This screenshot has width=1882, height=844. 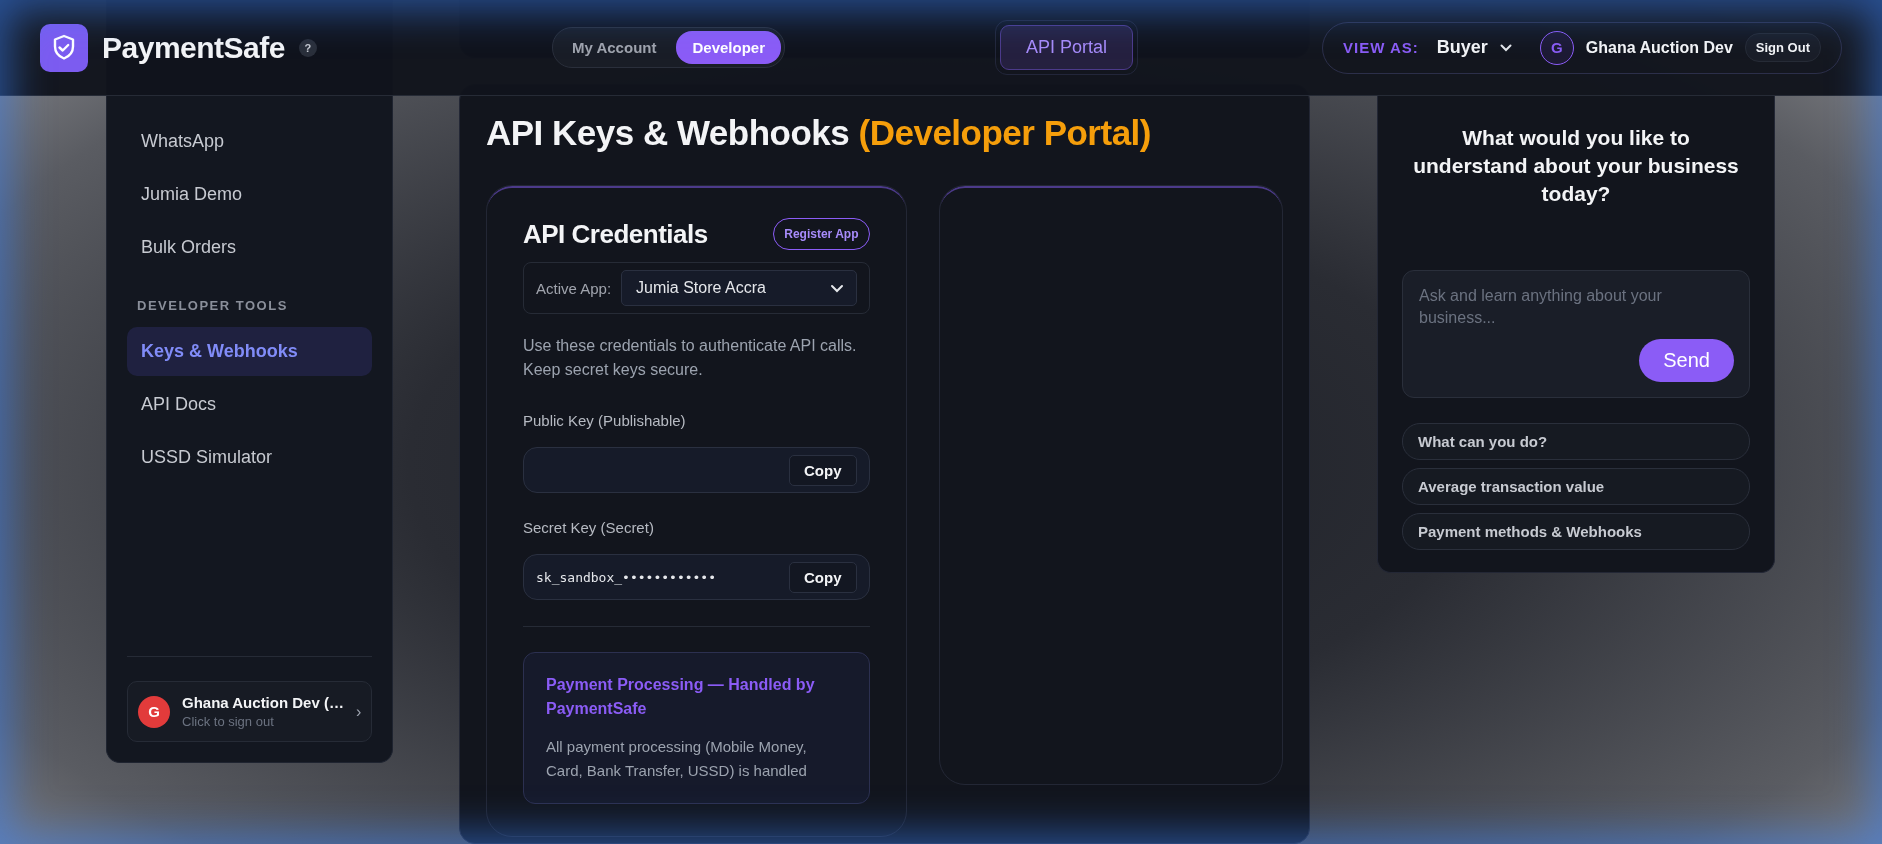 I want to click on sidebar-item: Jumia Demo, so click(x=249, y=194).